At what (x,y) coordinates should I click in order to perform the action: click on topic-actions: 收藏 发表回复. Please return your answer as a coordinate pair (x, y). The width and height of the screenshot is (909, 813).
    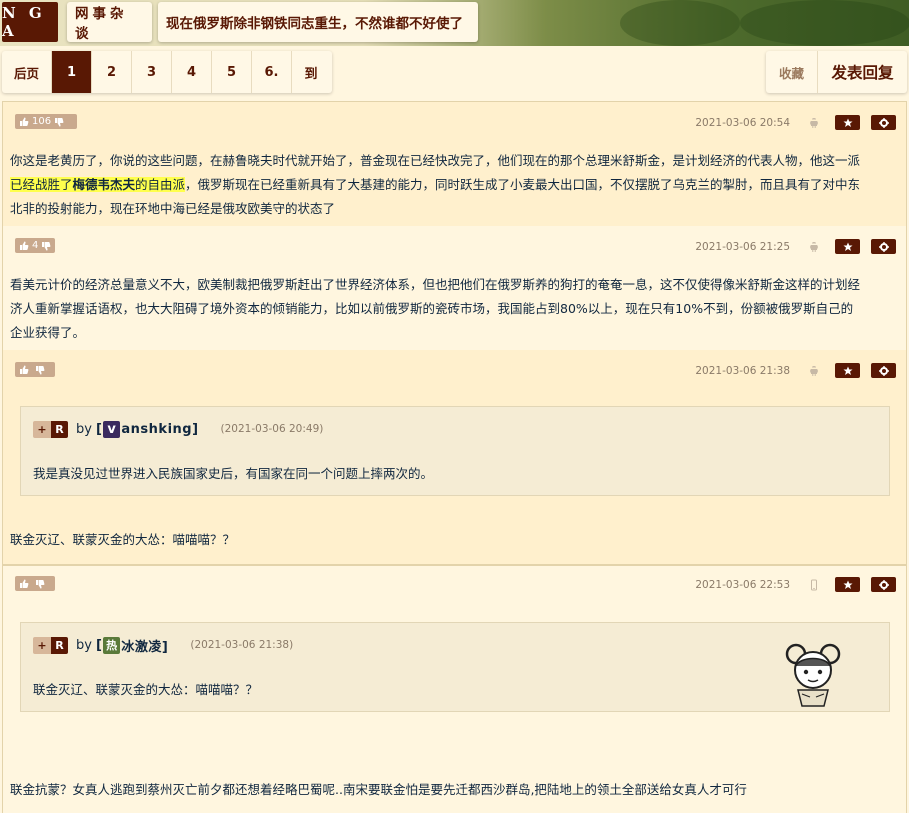
    Looking at the image, I should click on (836, 72).